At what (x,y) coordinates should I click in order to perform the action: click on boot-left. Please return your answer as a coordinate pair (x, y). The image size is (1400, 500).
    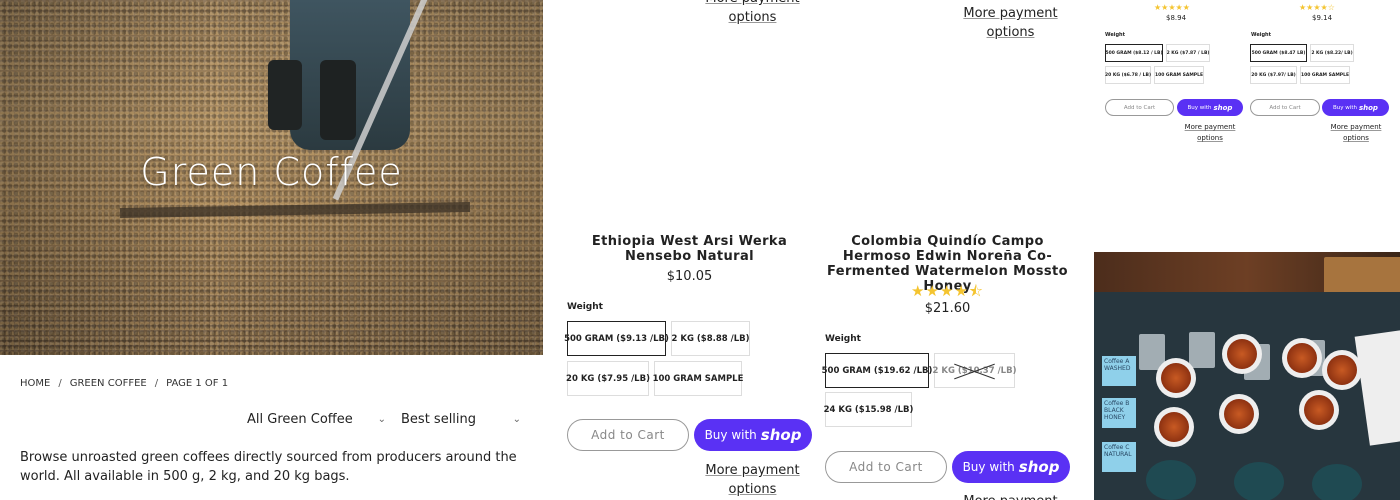
    Looking at the image, I should click on (285, 95).